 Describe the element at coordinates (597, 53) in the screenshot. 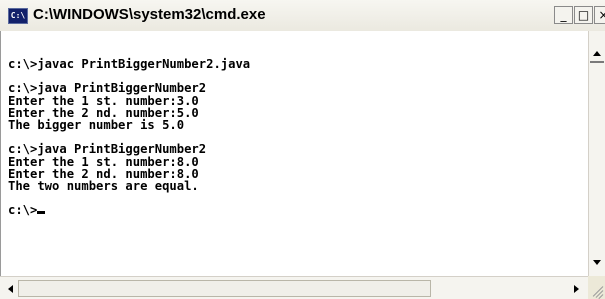

I see `scroll-up-icon` at that location.